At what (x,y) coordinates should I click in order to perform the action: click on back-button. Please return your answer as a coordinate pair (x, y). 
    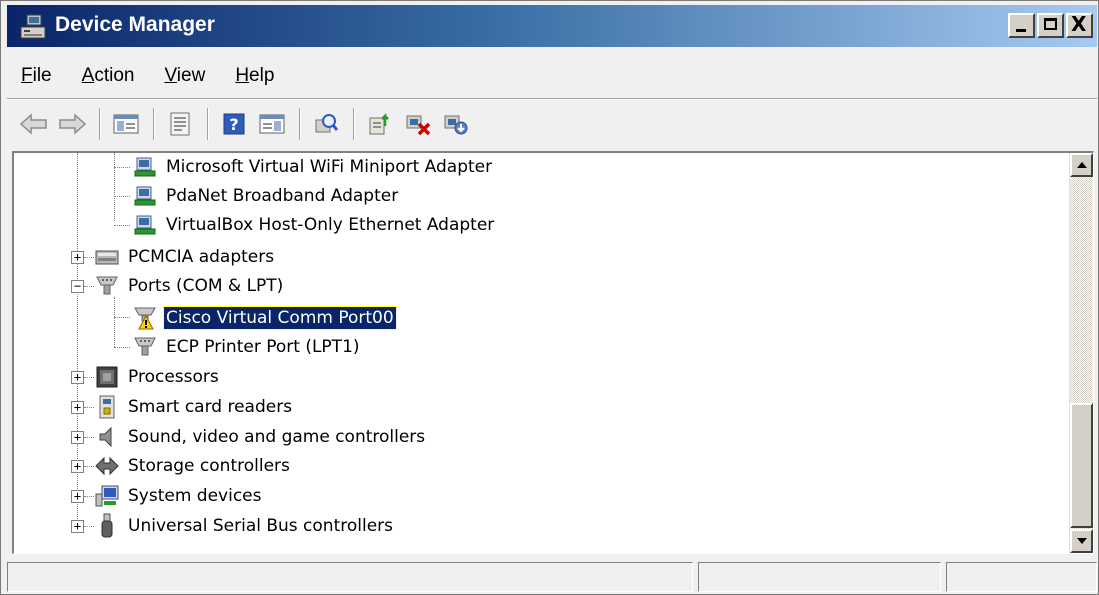
    Looking at the image, I should click on (34, 124).